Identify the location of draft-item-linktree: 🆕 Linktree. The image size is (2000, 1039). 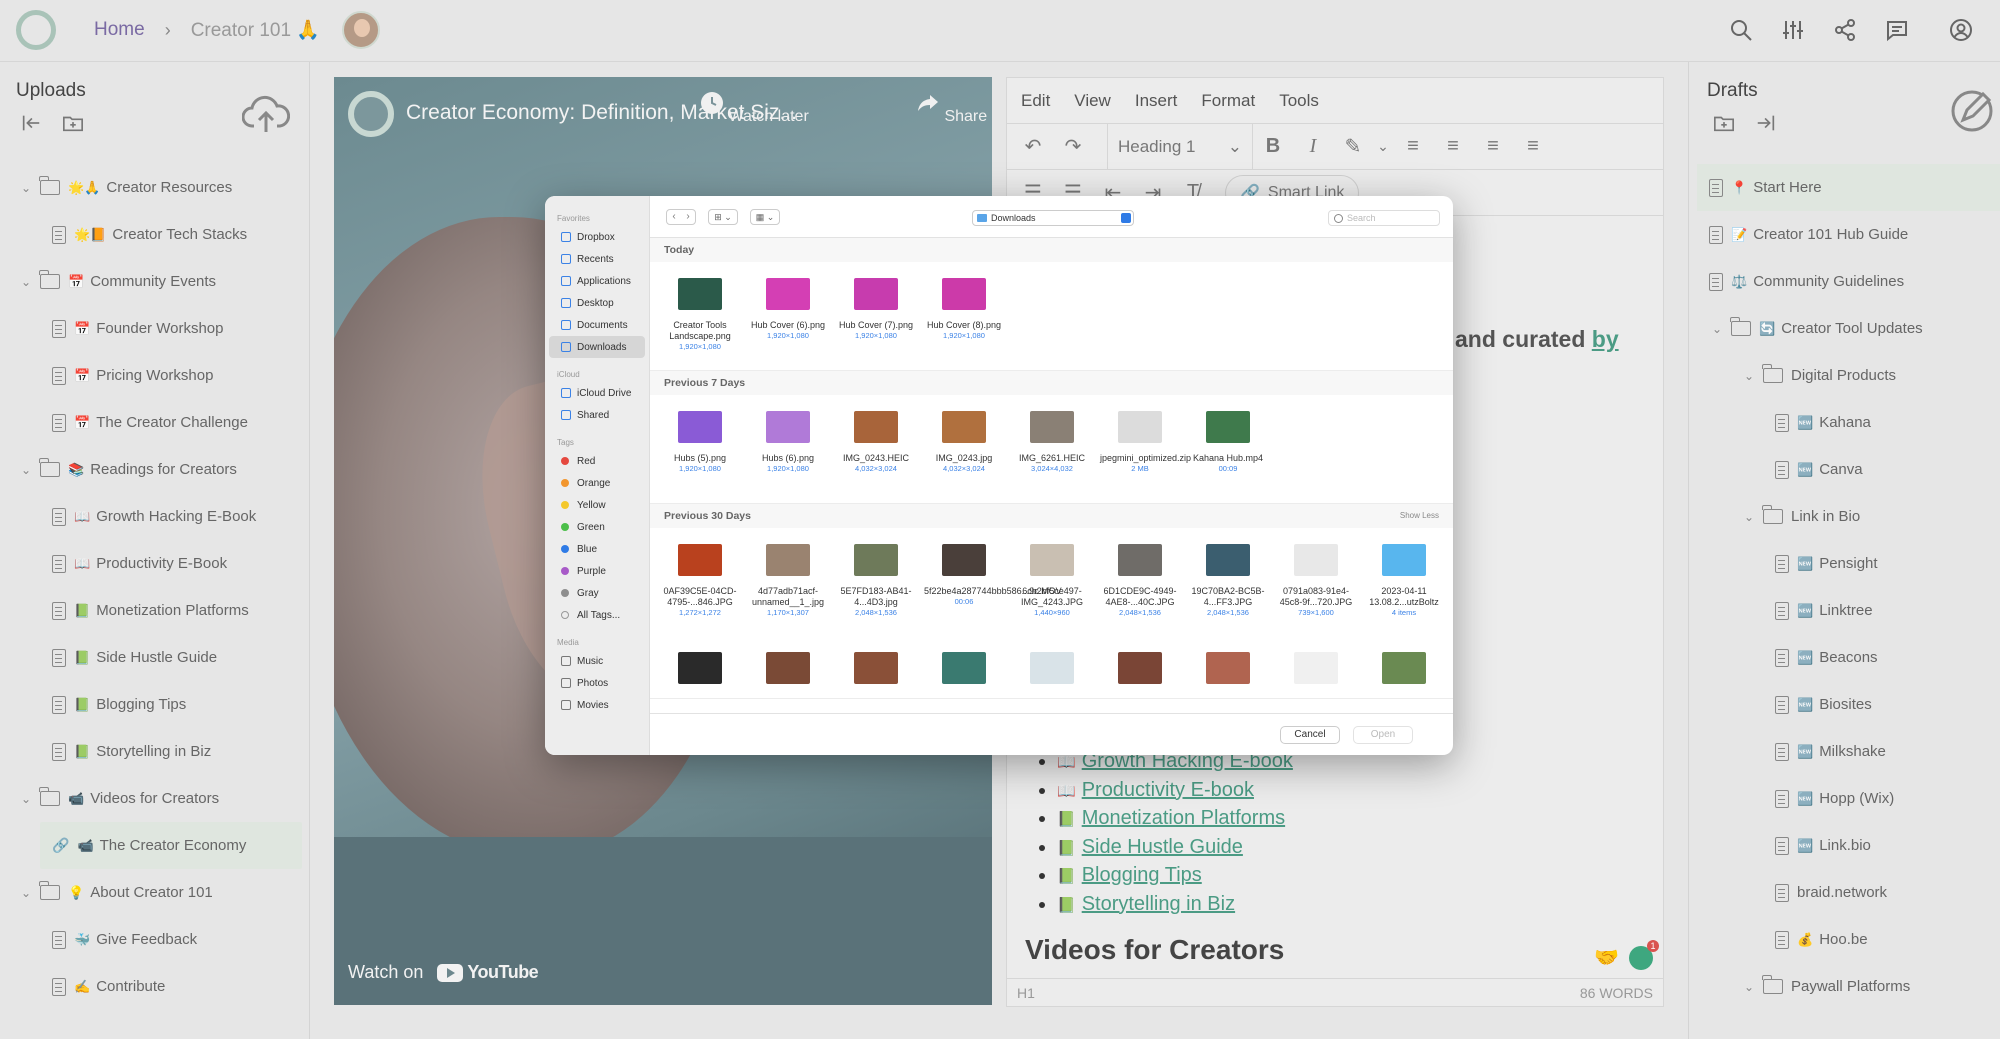
(1844, 610).